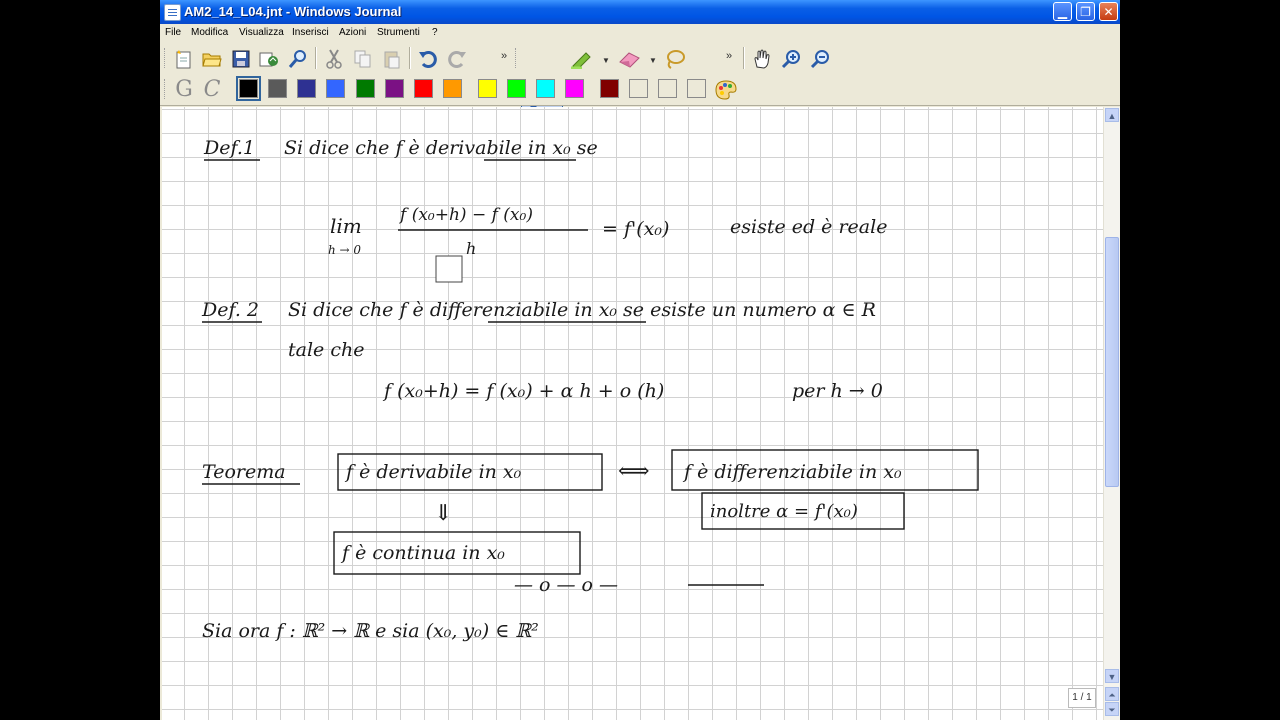  Describe the element at coordinates (443, 513) in the screenshot. I see `implies-arrow: ⇓` at that location.